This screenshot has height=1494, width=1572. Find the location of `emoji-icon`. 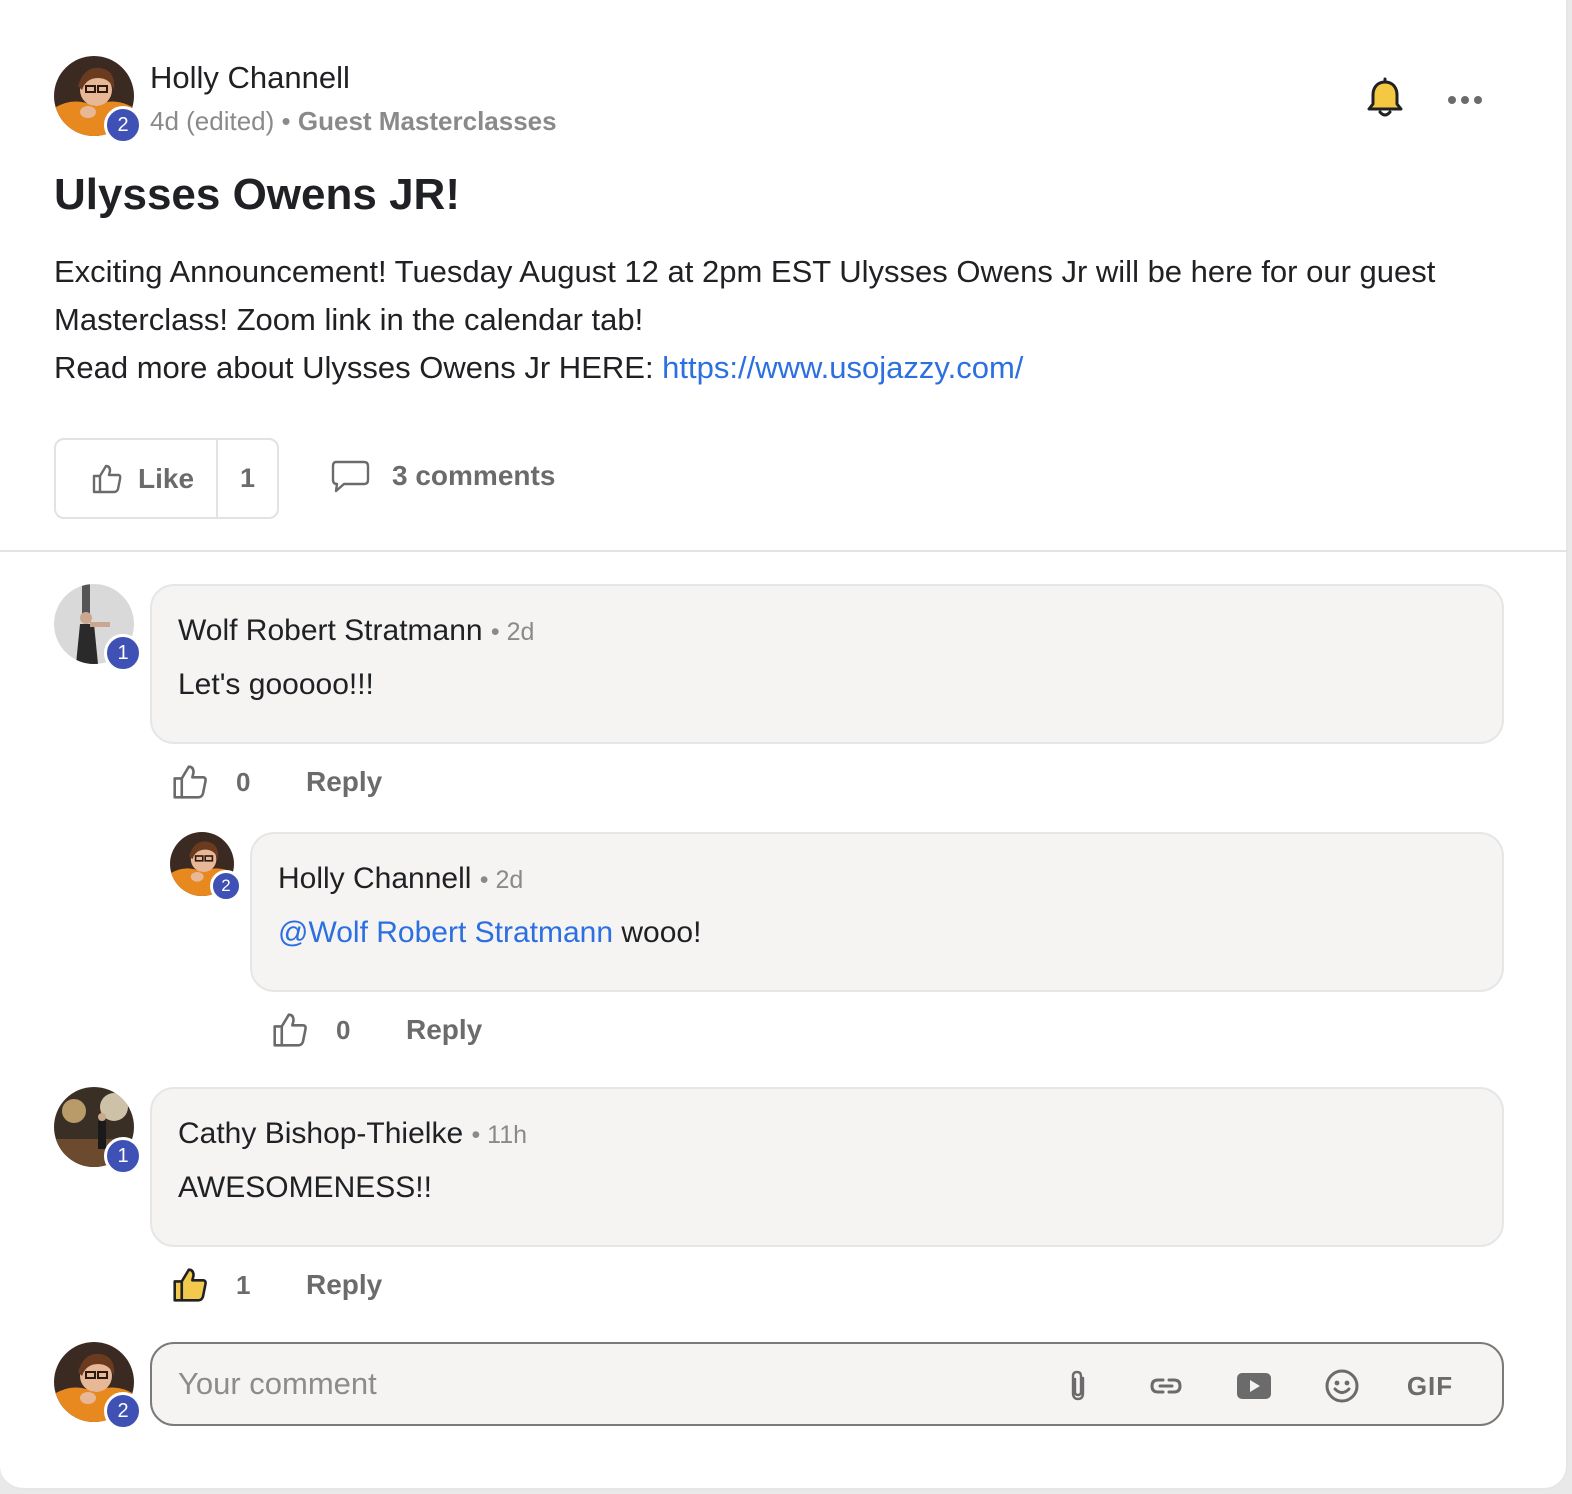

emoji-icon is located at coordinates (1342, 1386).